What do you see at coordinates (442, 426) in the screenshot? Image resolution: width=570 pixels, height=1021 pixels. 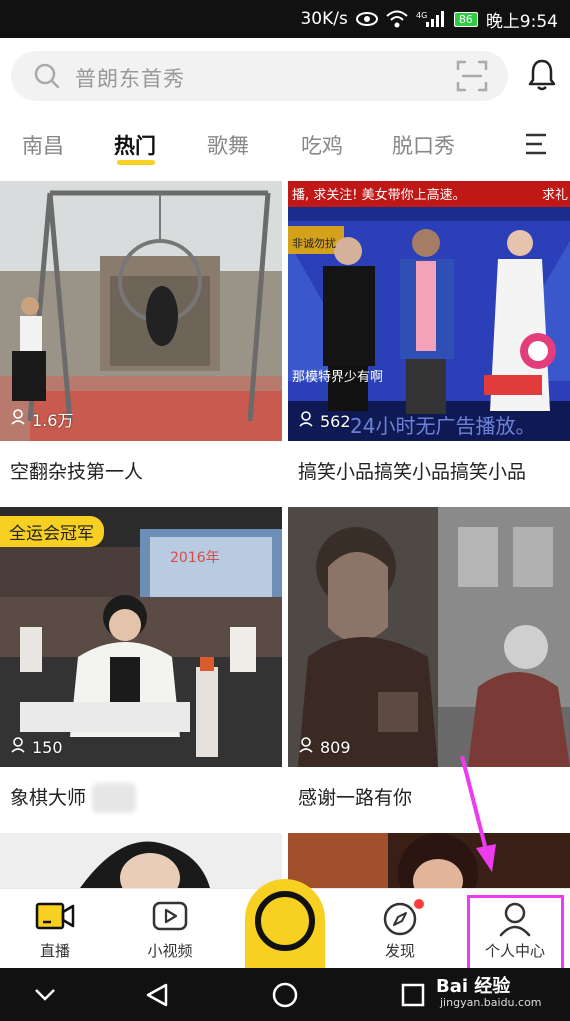 I see `overlay-bottom-text: 24小时无广告播放。` at bounding box center [442, 426].